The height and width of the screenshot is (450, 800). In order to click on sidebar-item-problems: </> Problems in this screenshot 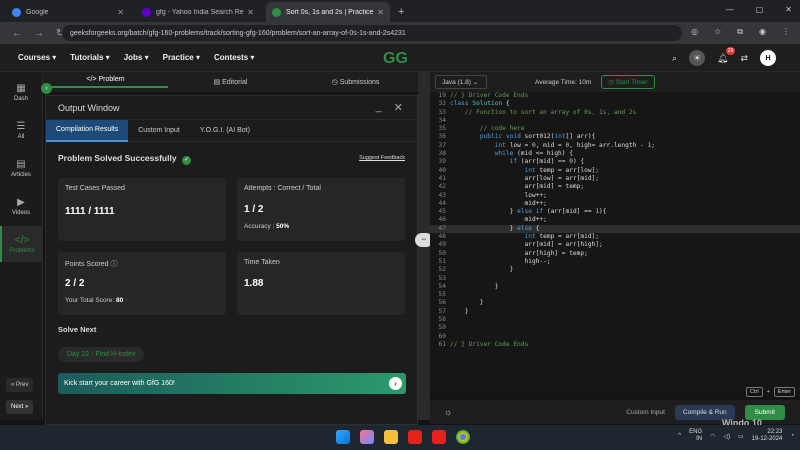, I will do `click(21, 244)`.